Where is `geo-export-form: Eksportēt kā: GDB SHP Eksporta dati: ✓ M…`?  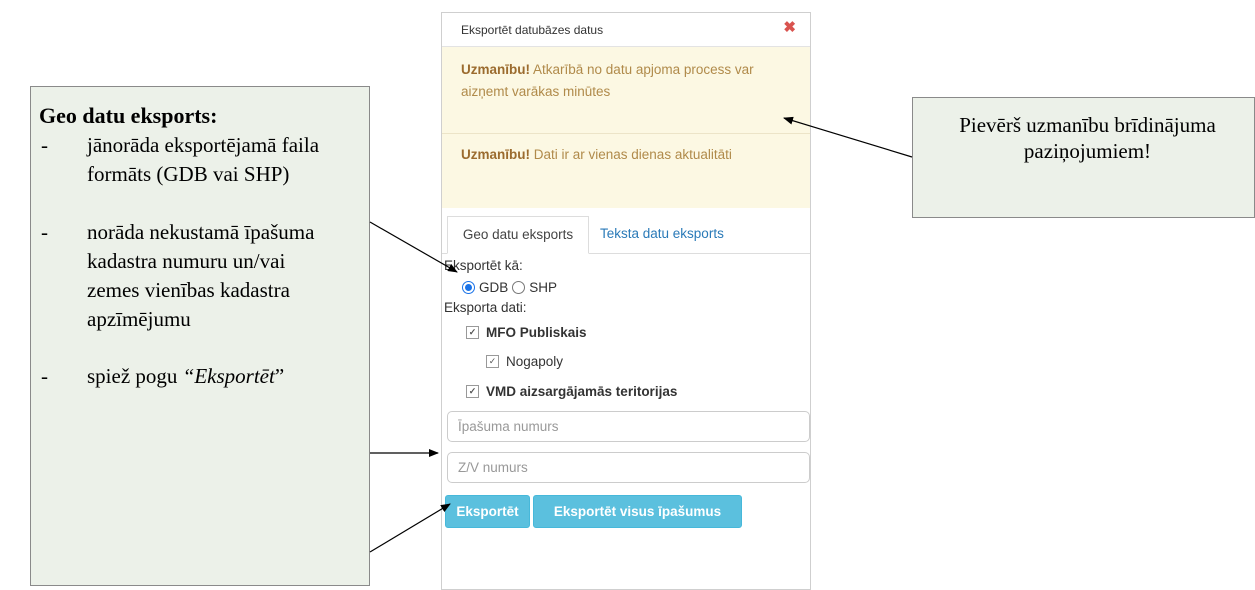
geo-export-form: Eksportēt kā: GDB SHP Eksporta dati: ✓ M… is located at coordinates (626, 369).